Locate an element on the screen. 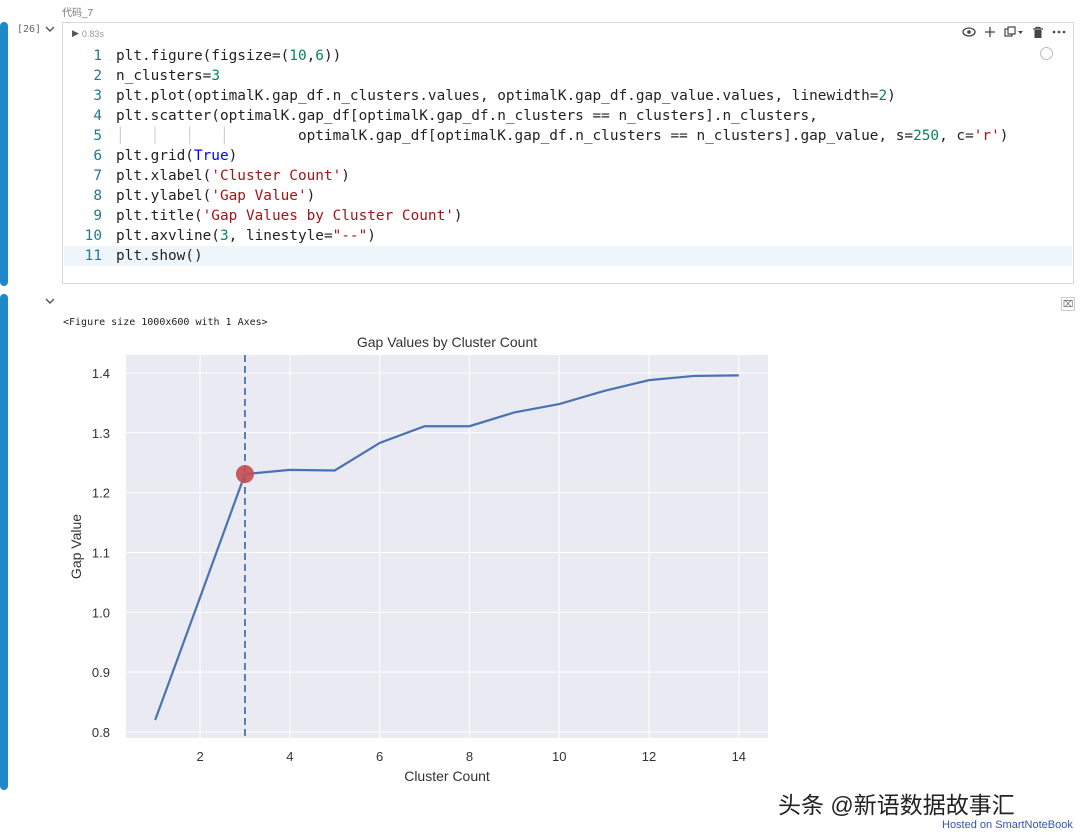  more-icon is located at coordinates (1059, 34).